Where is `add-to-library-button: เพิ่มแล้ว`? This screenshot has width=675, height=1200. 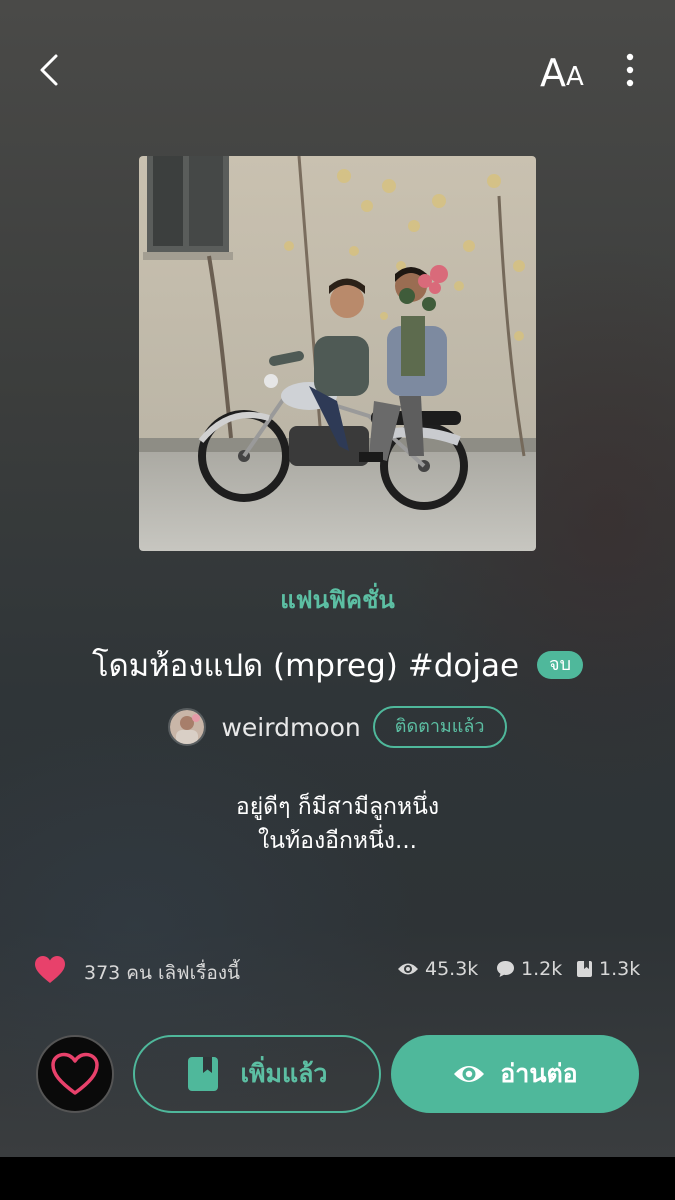 add-to-library-button: เพิ่มแล้ว is located at coordinates (257, 1074).